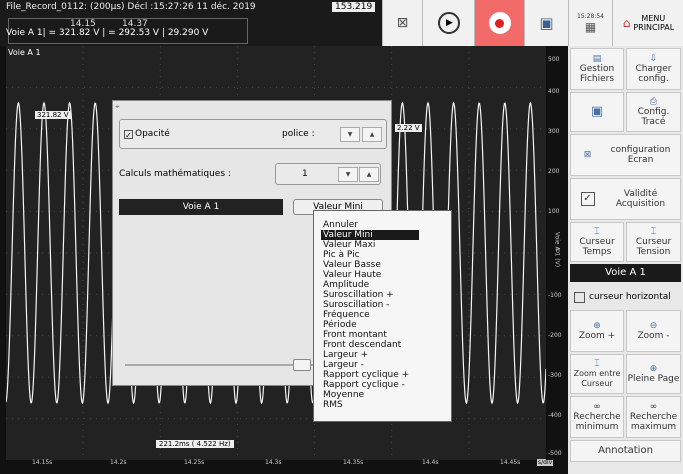  I want to click on disk-icon: ▣, so click(597, 111).